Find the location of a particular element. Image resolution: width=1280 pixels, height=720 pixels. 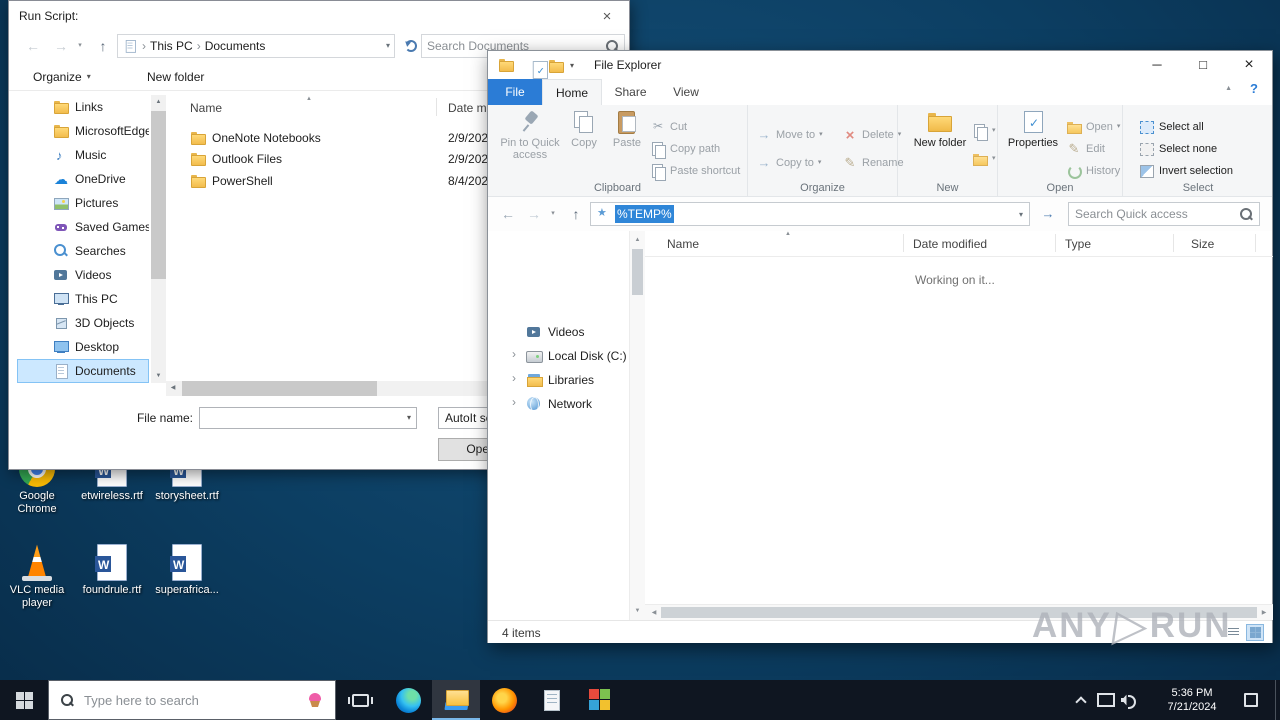

qat-properties-button is located at coordinates (539, 69).